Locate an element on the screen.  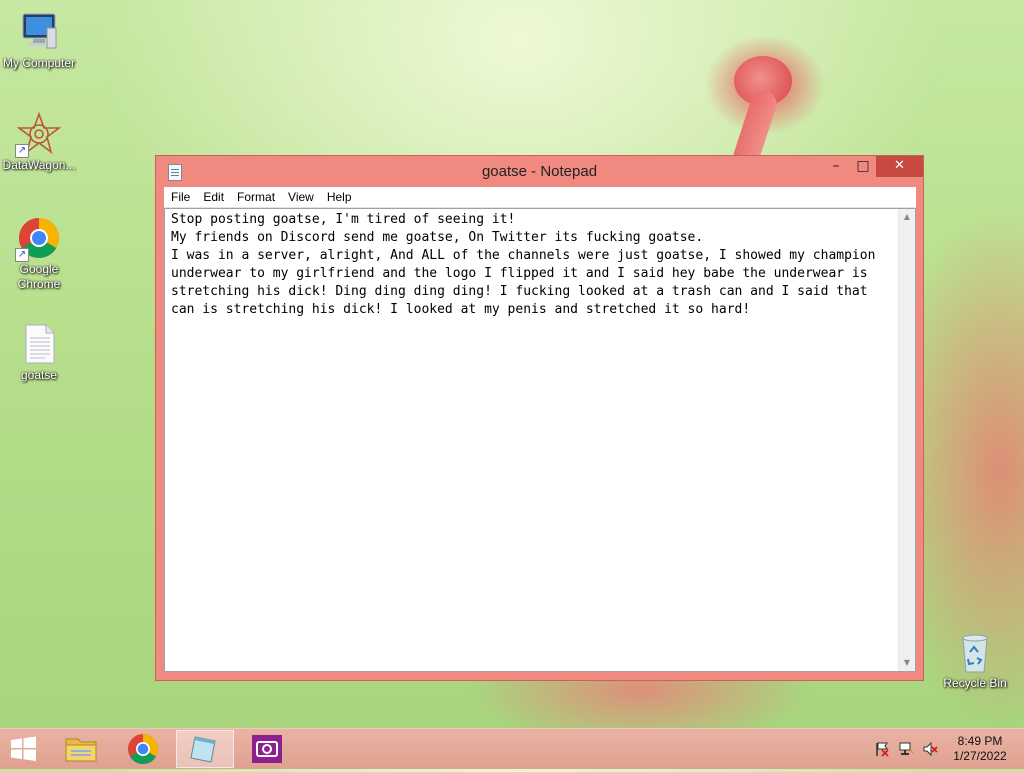
text-file-icon is located at coordinates (39, 344).